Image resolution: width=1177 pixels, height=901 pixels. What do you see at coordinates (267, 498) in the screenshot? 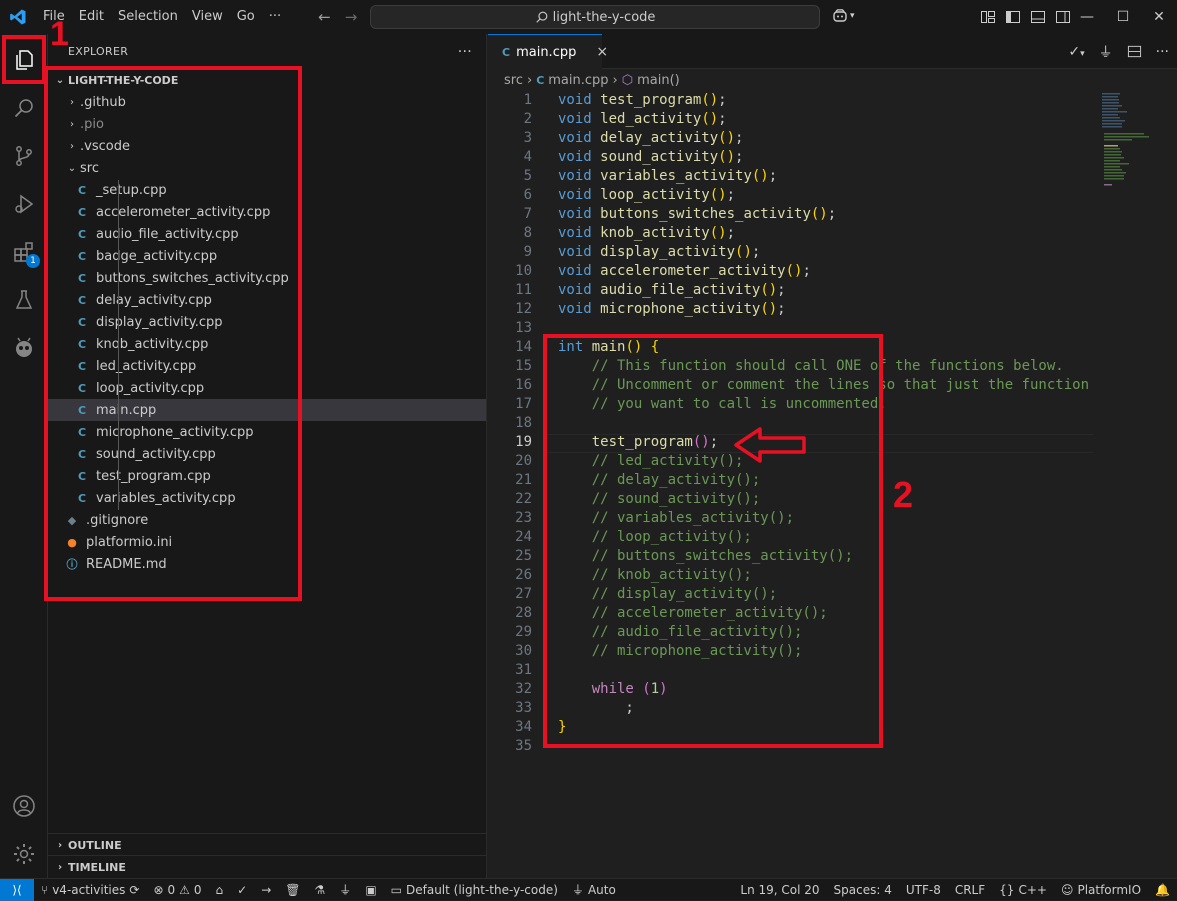
I see `tree-file: Cvariables_activity.cpp` at bounding box center [267, 498].